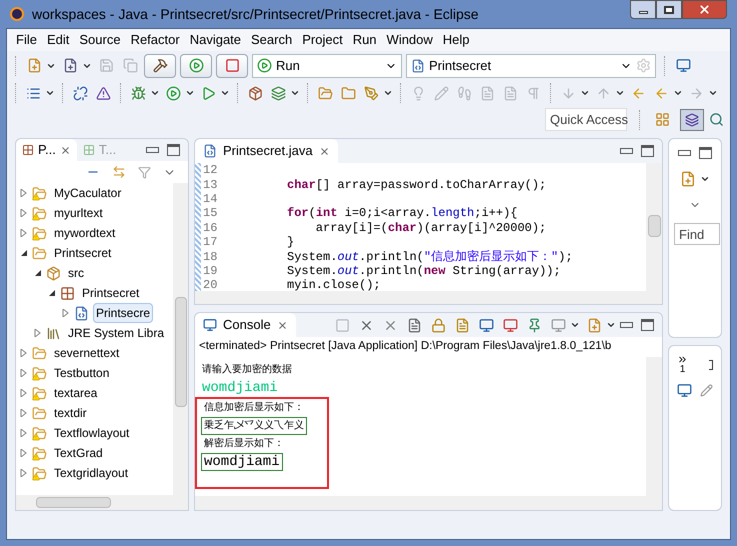  What do you see at coordinates (322, 40) in the screenshot?
I see `menu-item: Project` at bounding box center [322, 40].